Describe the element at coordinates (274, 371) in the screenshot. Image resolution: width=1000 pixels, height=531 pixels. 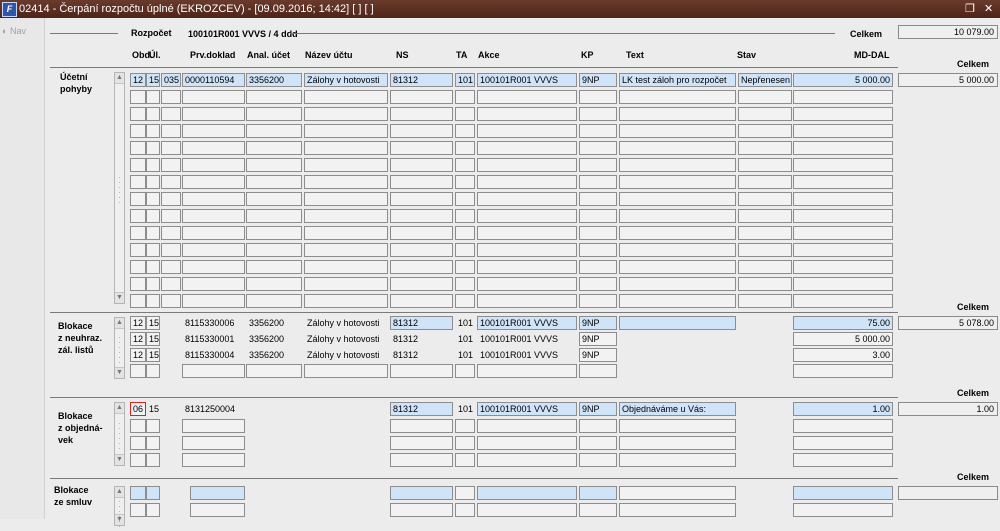
I see `unpaid-row-3-anal` at that location.